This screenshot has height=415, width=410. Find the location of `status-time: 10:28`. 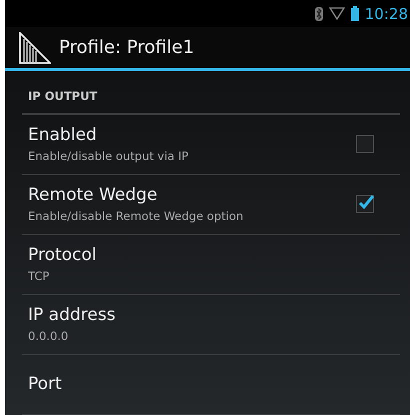

status-time: 10:28 is located at coordinates (386, 13).